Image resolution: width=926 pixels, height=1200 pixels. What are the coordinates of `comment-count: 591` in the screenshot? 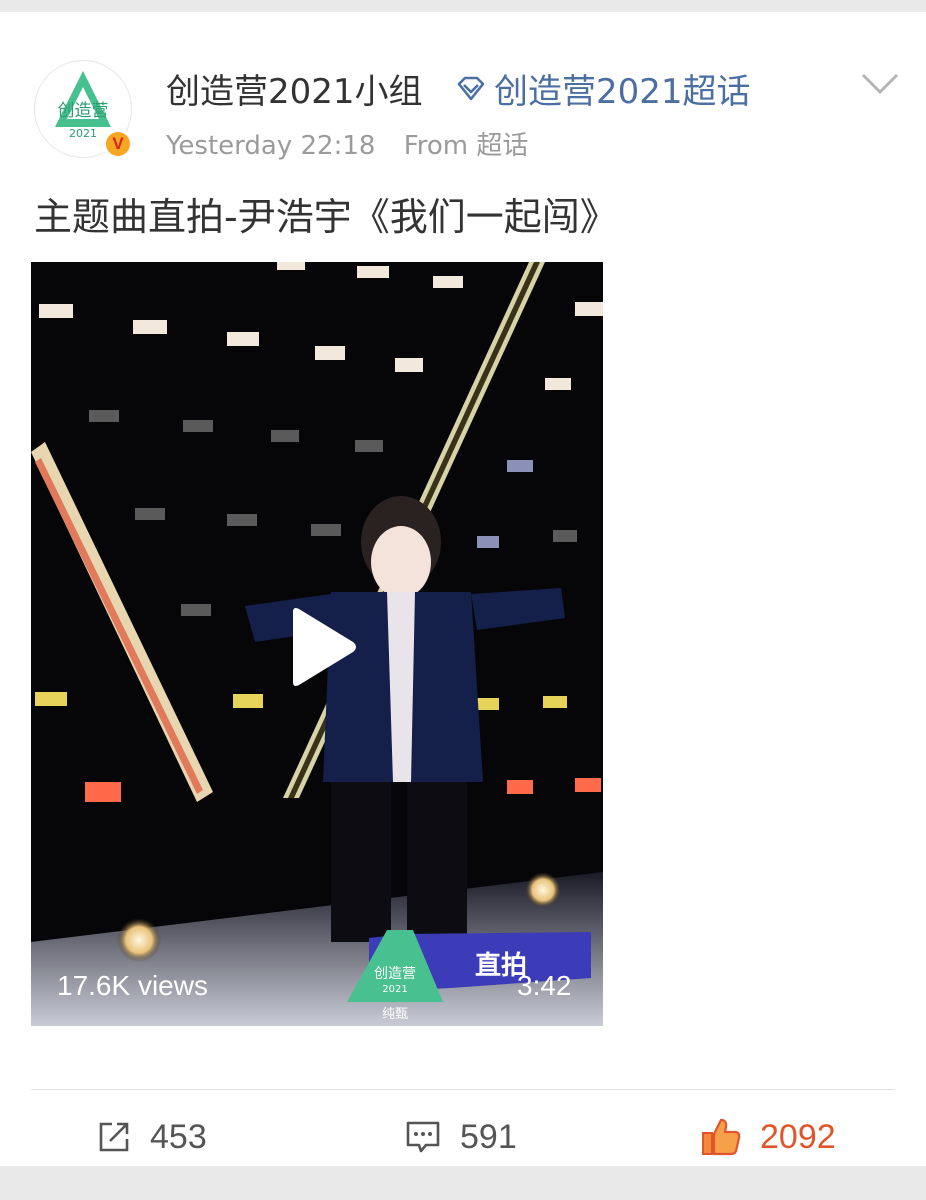 It's located at (488, 1136).